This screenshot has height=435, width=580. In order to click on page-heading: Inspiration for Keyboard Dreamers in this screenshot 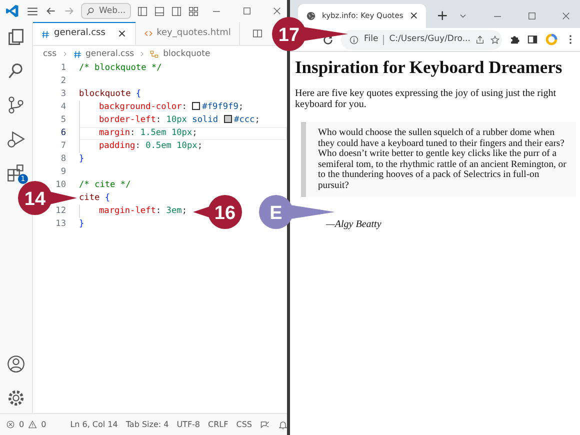, I will do `click(429, 67)`.